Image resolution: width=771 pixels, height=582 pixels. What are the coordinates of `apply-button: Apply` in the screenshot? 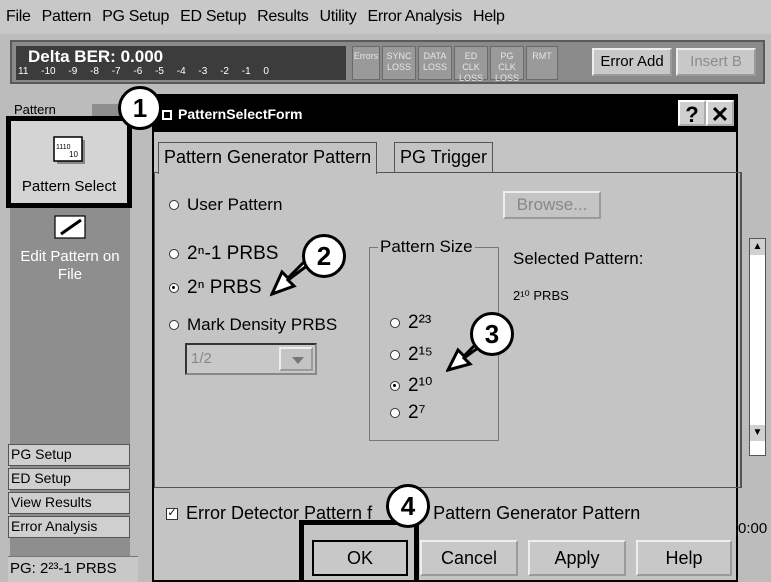 It's located at (577, 558).